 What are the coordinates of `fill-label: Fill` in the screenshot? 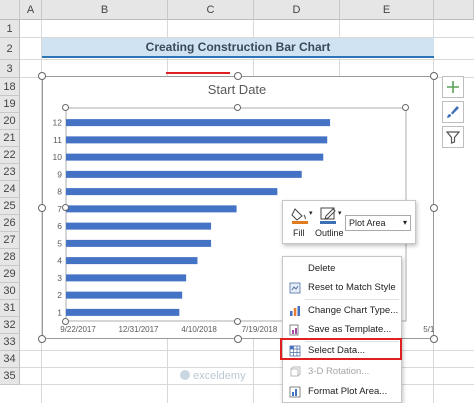 It's located at (299, 233).